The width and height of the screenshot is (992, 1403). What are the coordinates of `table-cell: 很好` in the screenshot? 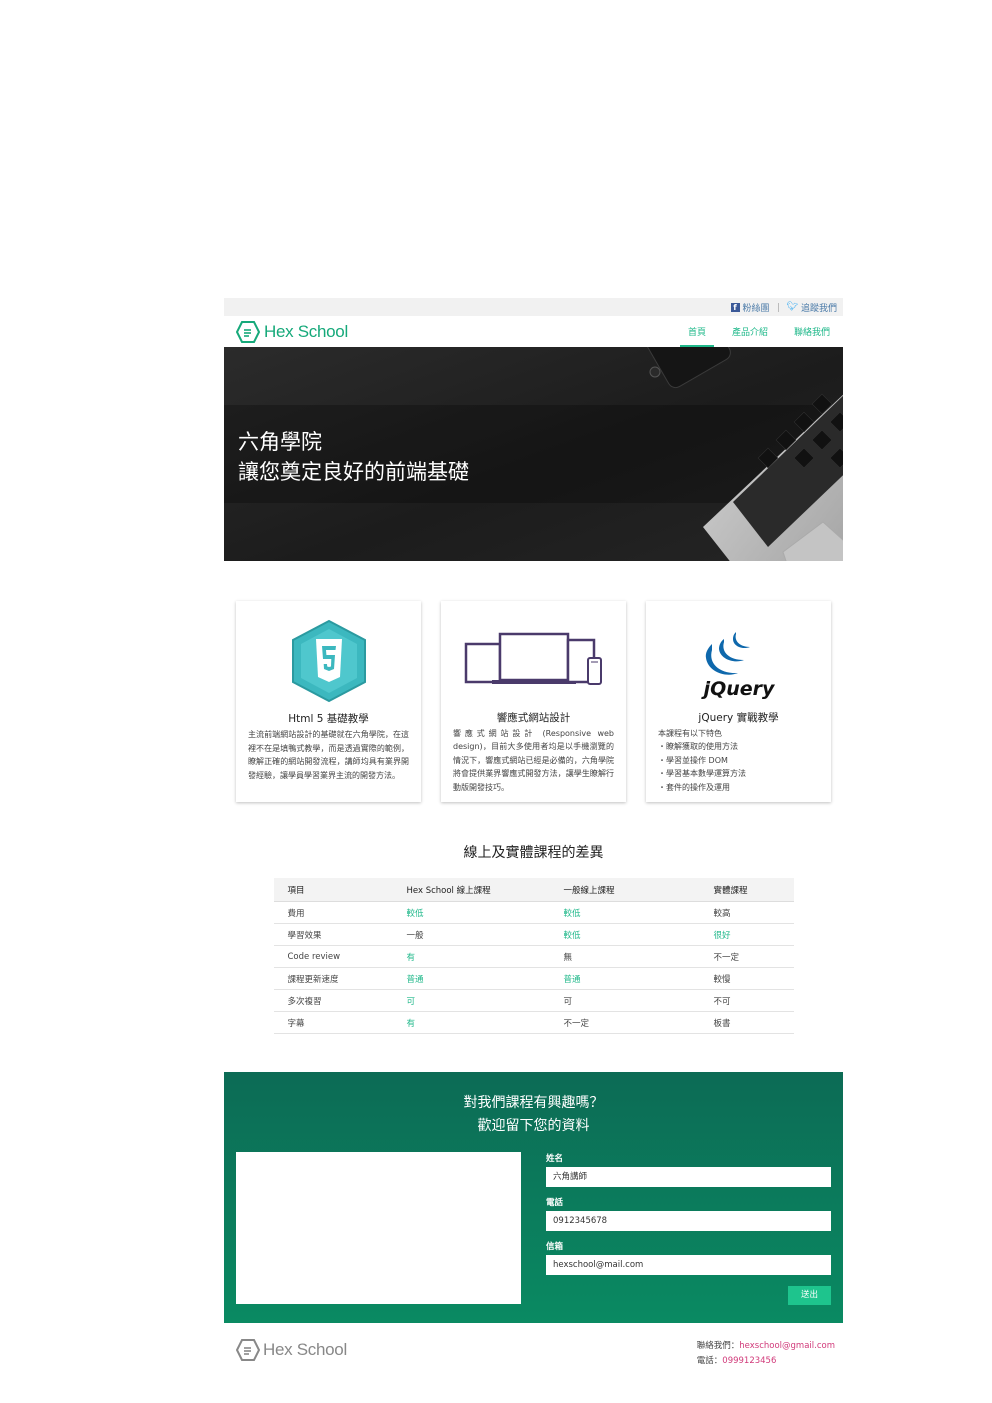 It's located at (746, 934).